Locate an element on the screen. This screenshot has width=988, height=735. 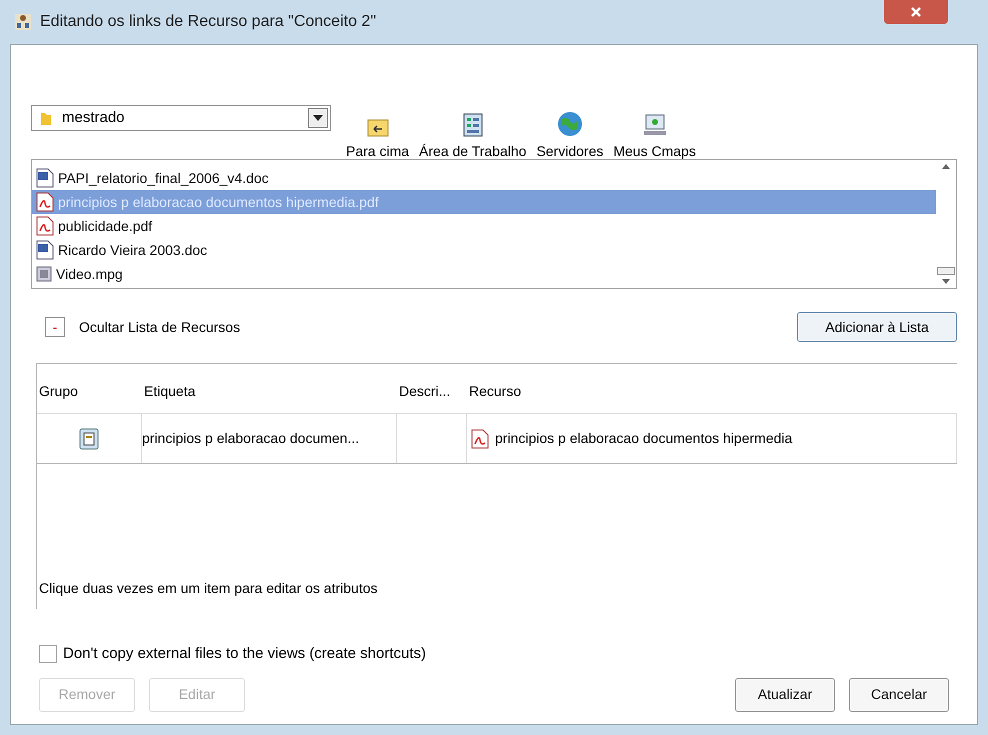
desktop-icon is located at coordinates (472, 125).